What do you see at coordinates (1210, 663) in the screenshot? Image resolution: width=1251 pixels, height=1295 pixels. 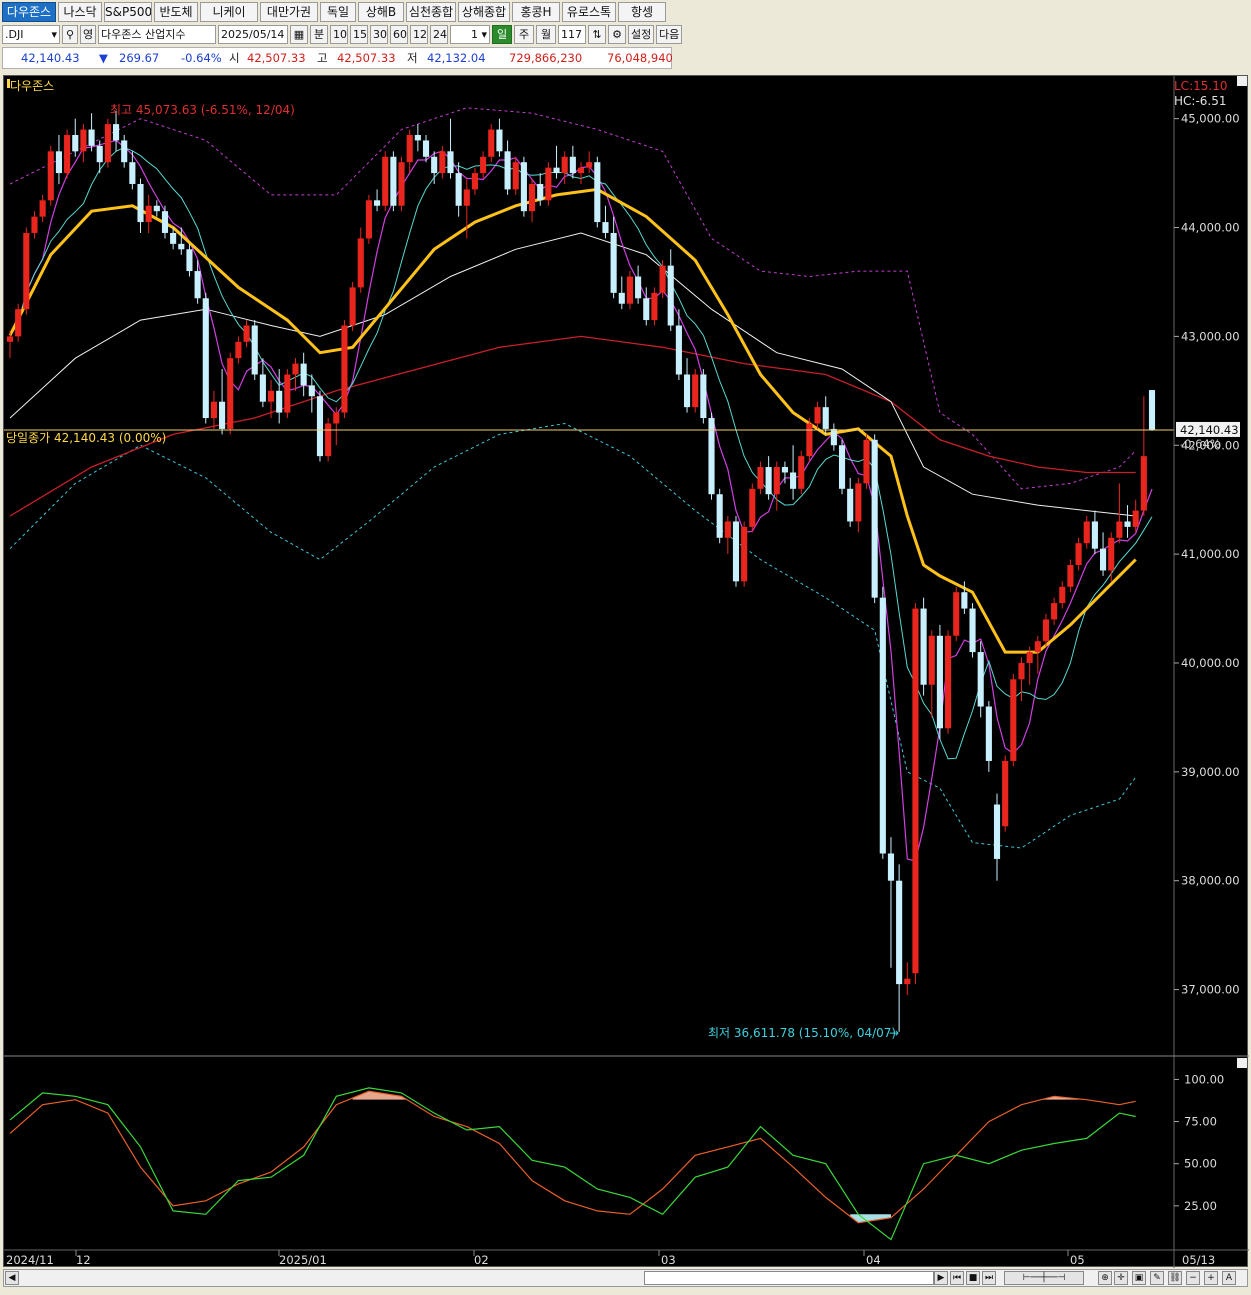 I see `y-tick-label: 40,000.00` at bounding box center [1210, 663].